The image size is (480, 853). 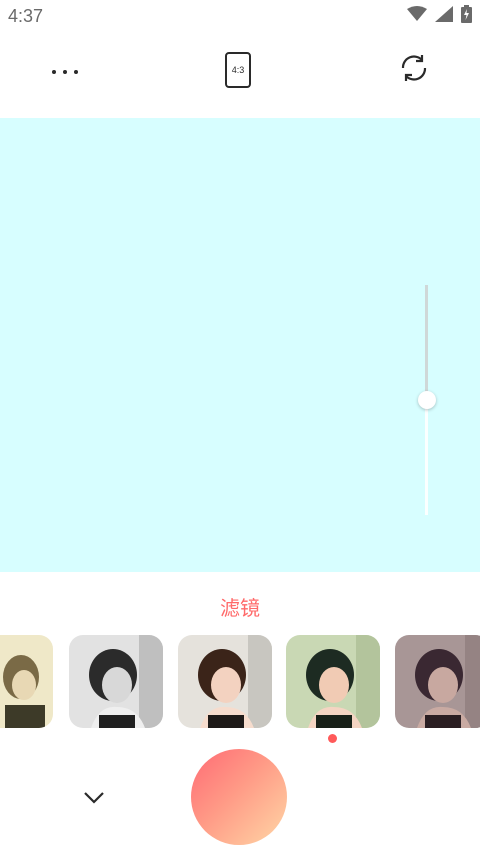 I want to click on more-options-button, so click(x=65, y=69).